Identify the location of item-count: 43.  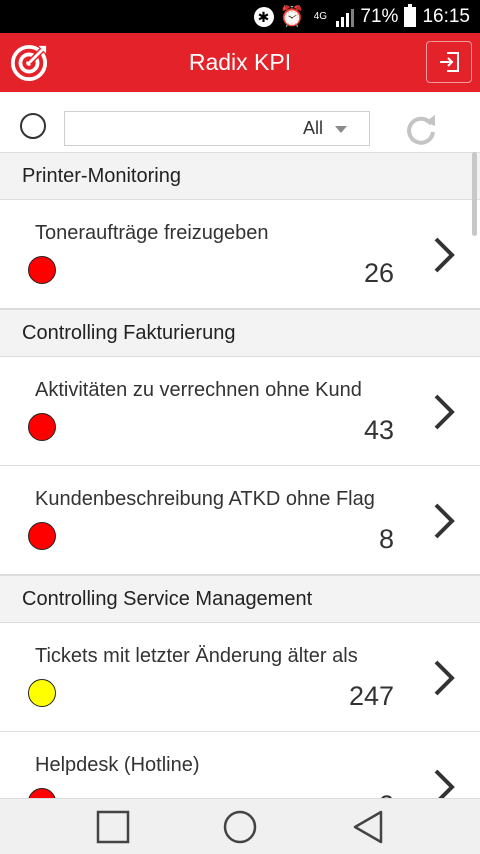
(378, 430).